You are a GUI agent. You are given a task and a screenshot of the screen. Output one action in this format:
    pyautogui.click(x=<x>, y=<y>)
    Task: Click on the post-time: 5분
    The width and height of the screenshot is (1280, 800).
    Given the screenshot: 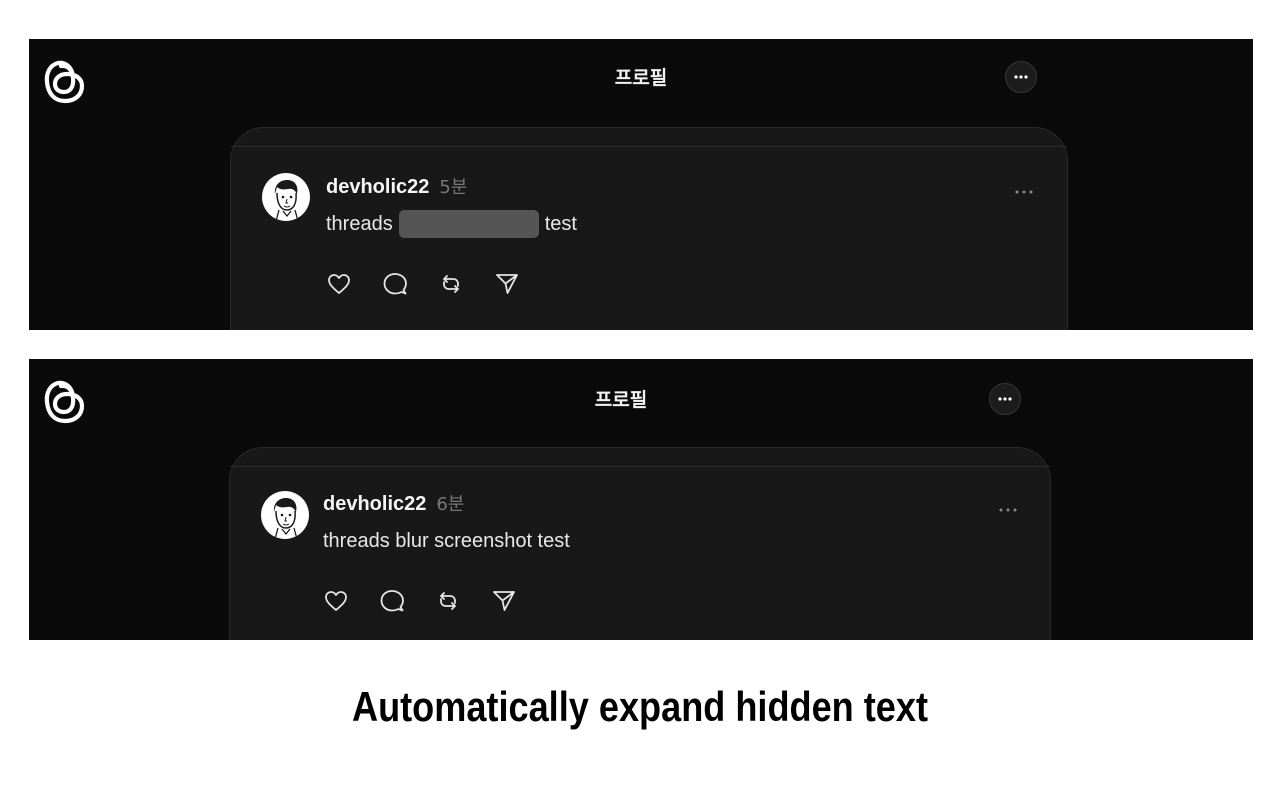 What is the action you would take?
    pyautogui.click(x=453, y=186)
    